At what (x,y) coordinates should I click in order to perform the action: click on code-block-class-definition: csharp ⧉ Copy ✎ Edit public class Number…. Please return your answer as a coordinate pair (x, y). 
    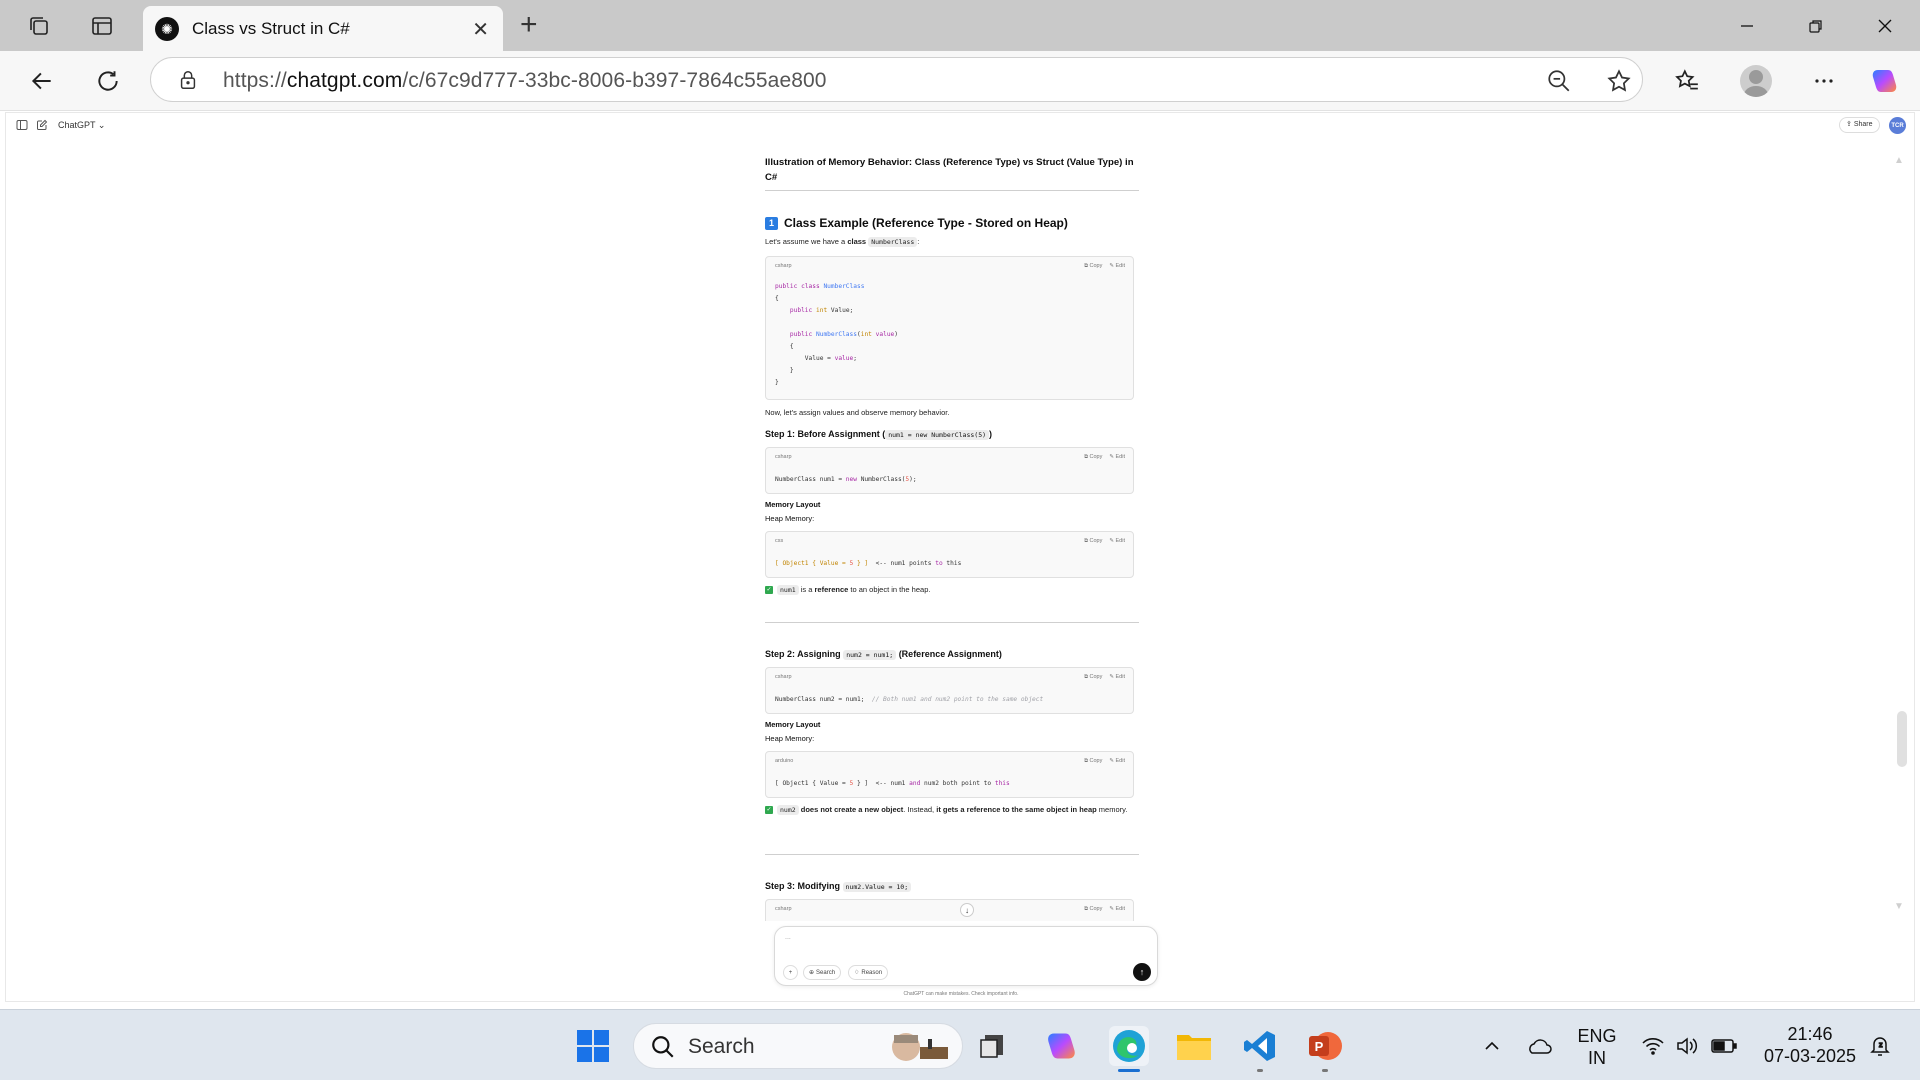
    Looking at the image, I should click on (949, 328).